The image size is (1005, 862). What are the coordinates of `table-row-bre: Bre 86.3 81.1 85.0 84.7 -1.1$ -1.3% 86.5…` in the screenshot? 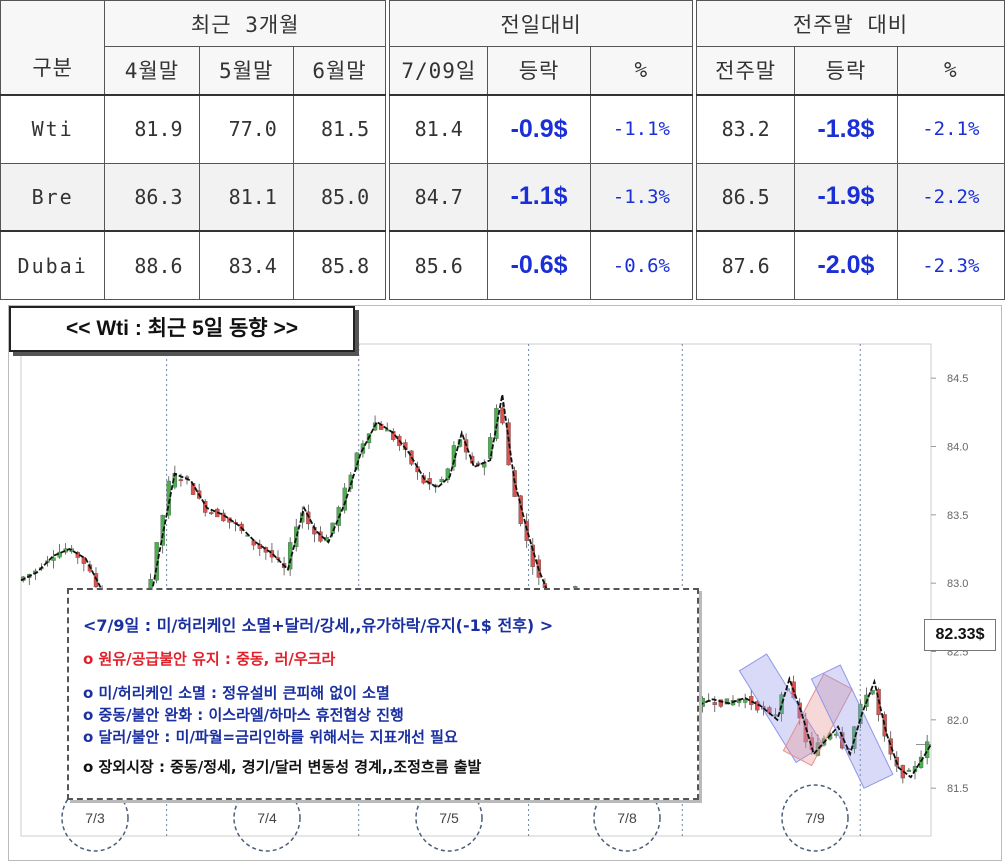 It's located at (502, 197).